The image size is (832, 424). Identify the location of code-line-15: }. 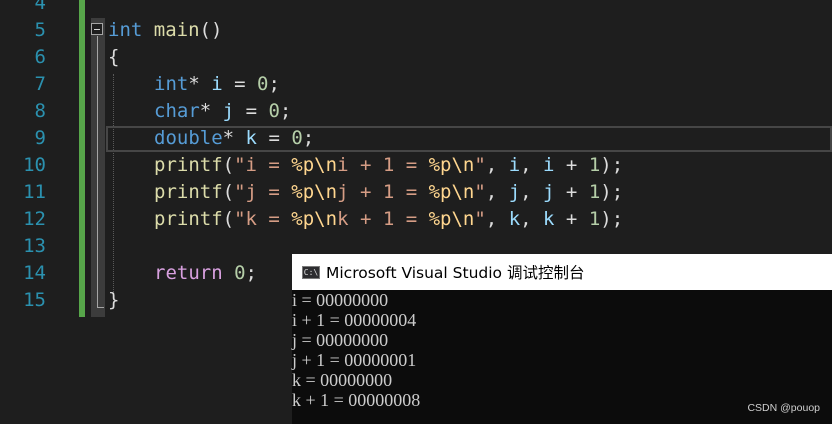
(113, 300).